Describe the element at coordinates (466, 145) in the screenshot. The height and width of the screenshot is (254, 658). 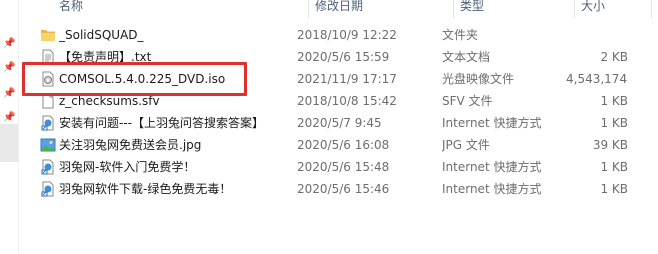
I see `file-type: JPG 文件` at that location.